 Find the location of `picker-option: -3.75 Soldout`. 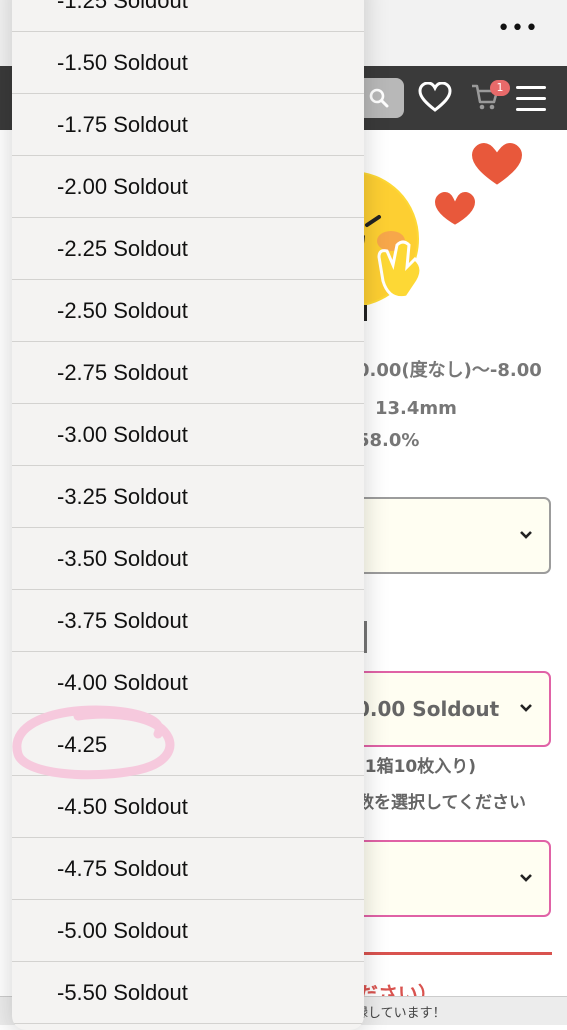

picker-option: -3.75 Soldout is located at coordinates (188, 621).